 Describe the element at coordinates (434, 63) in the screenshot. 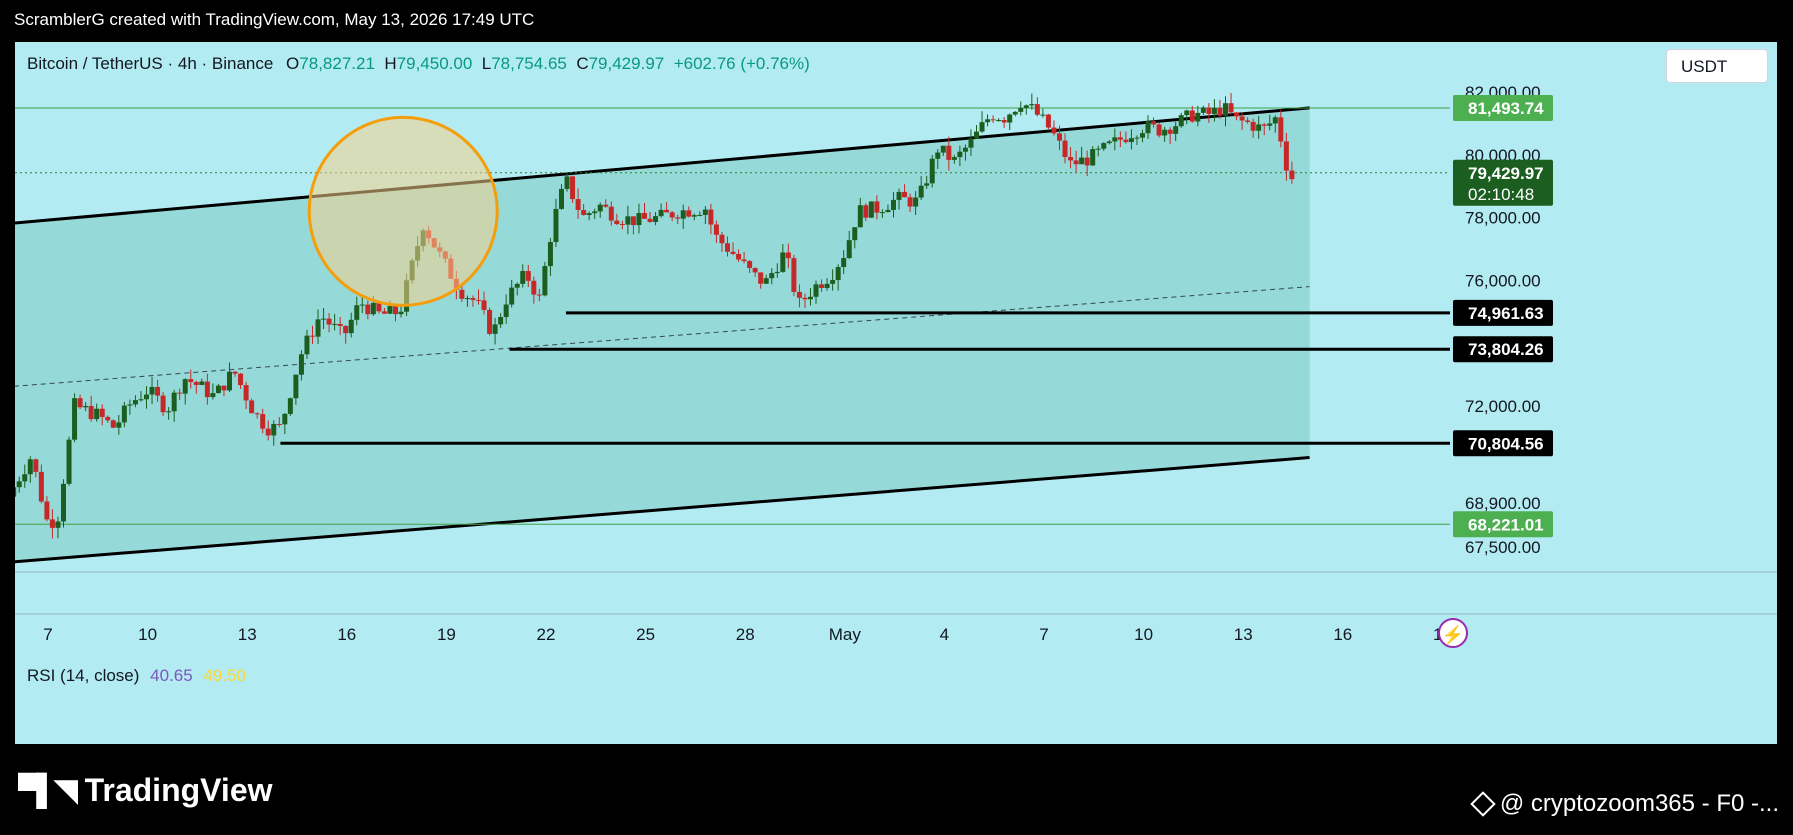

I see `high-value: 79,450.00` at that location.